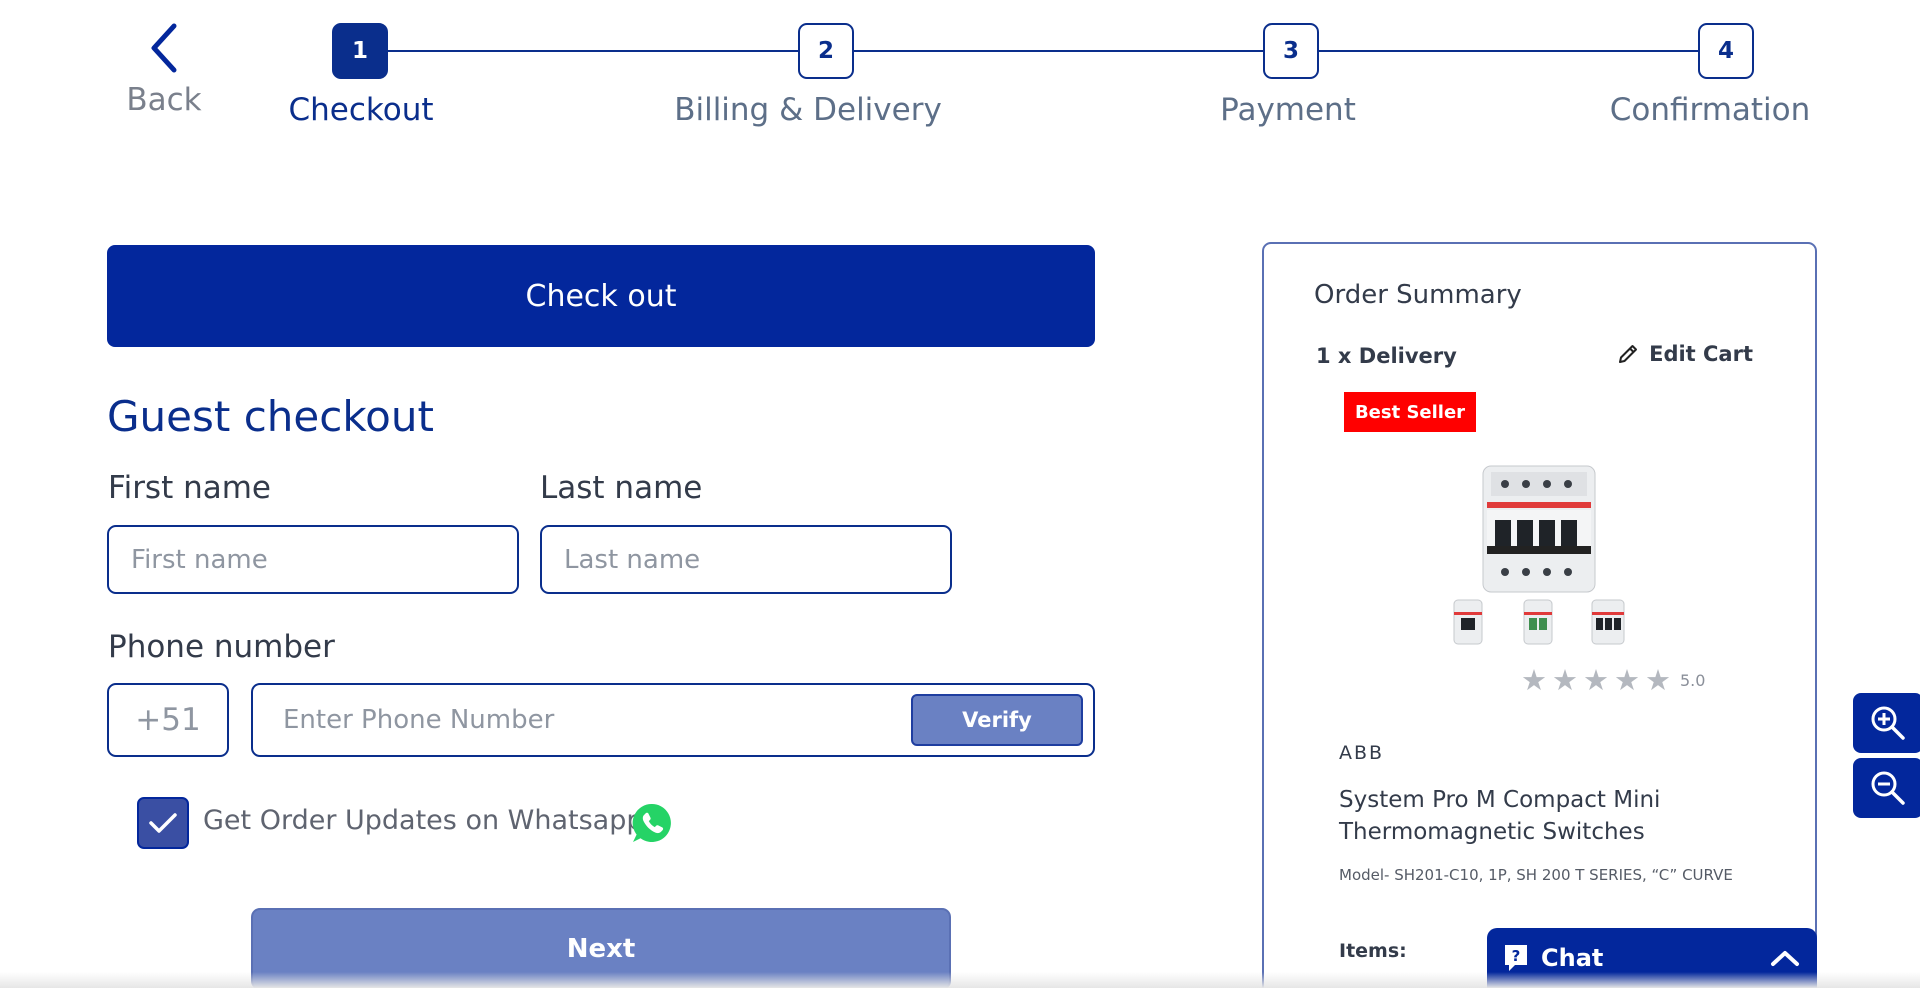 The image size is (1920, 988). Describe the element at coordinates (1726, 51) in the screenshot. I see `step-4-indicator: 4` at that location.